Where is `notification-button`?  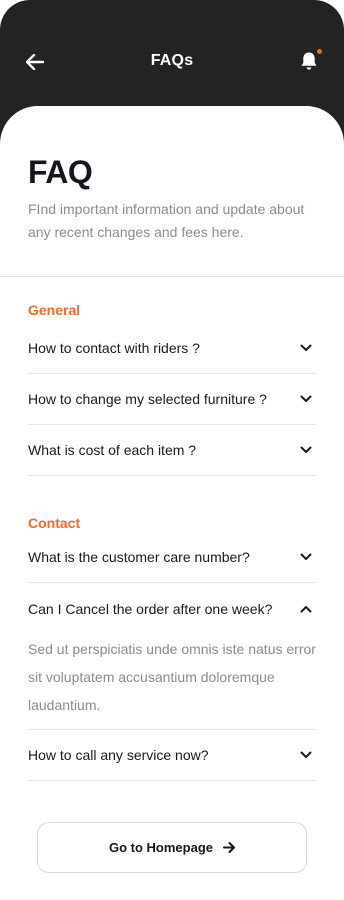 notification-button is located at coordinates (310, 61).